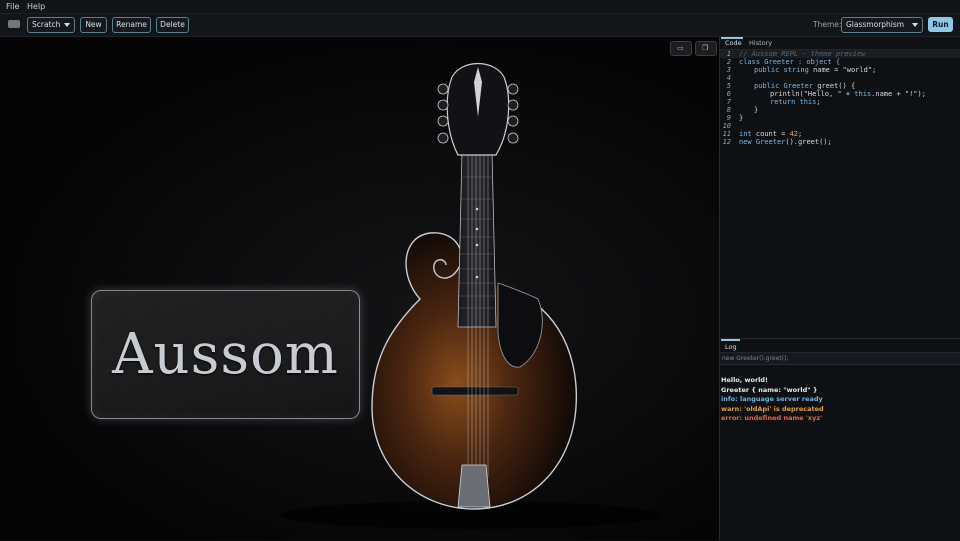 This screenshot has width=960, height=541. I want to click on code-line: public string name = "world";, so click(815, 70).